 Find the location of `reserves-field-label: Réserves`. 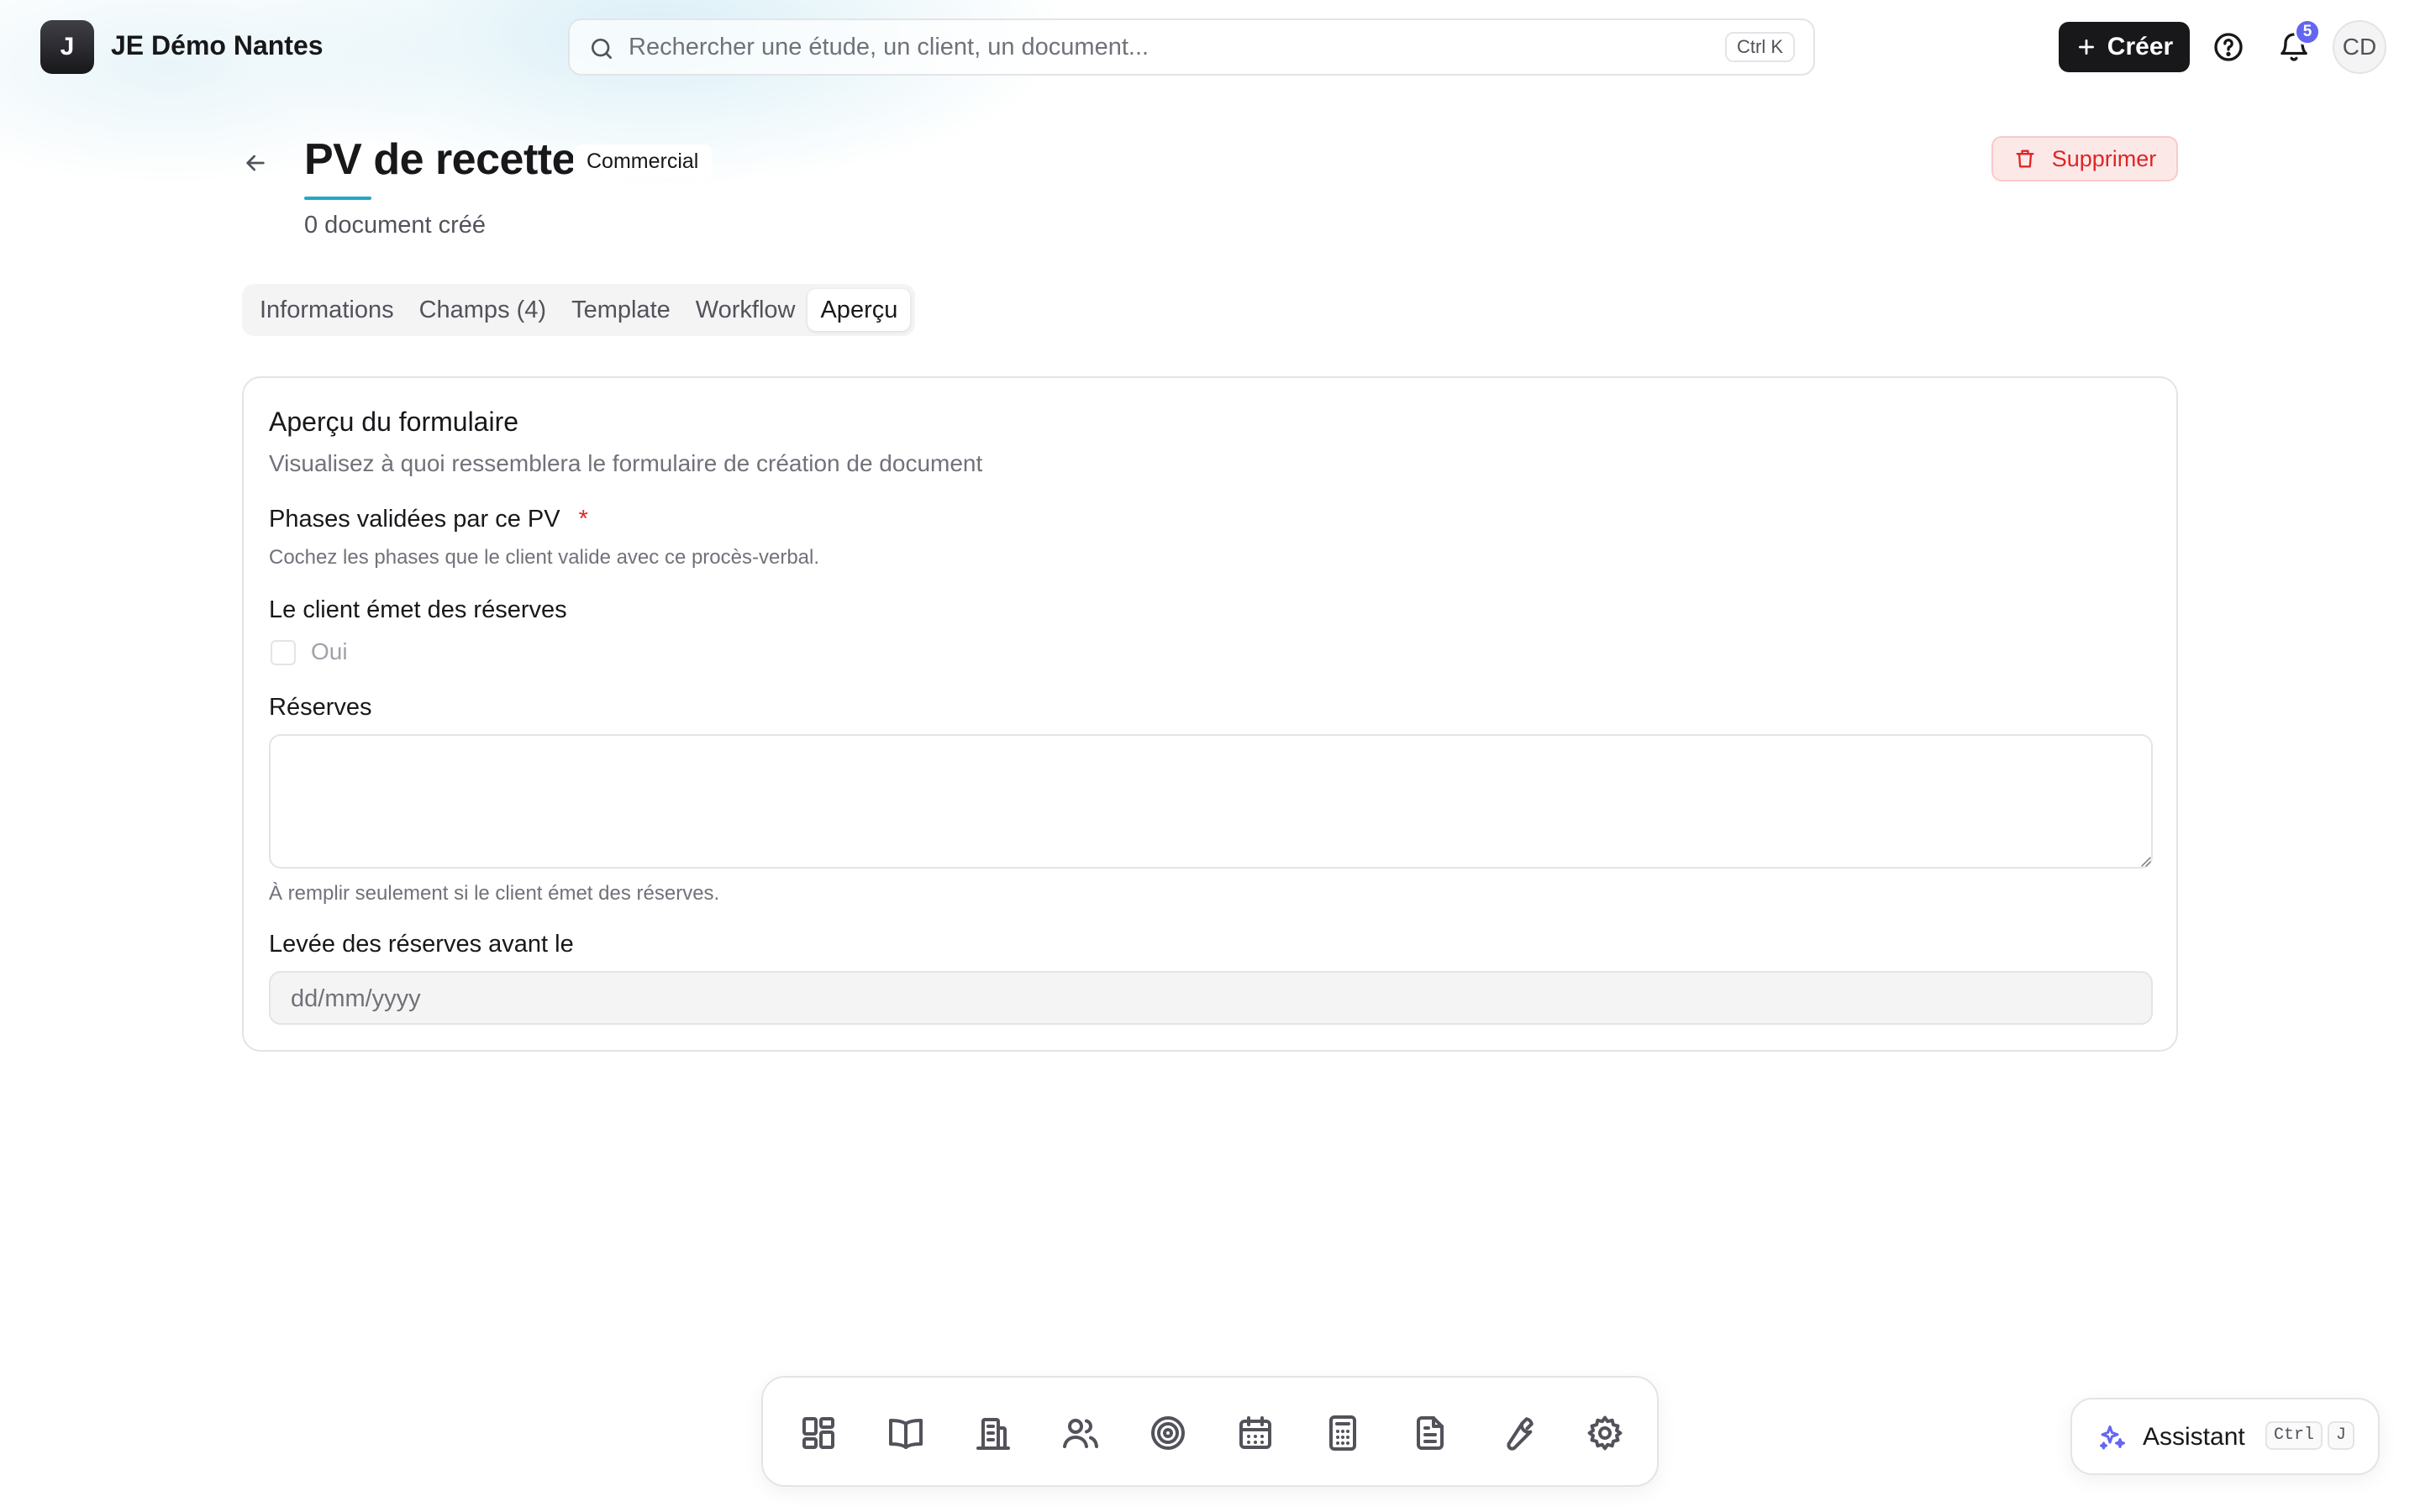

reserves-field-label: Réserves is located at coordinates (321, 707).